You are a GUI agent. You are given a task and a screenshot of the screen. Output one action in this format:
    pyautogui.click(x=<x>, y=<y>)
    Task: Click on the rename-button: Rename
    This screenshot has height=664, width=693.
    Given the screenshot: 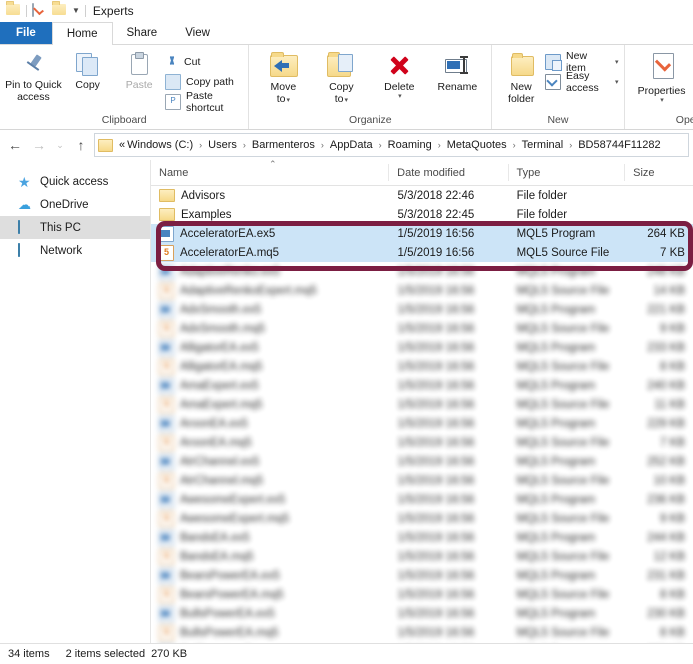 What is the action you would take?
    pyautogui.click(x=457, y=70)
    